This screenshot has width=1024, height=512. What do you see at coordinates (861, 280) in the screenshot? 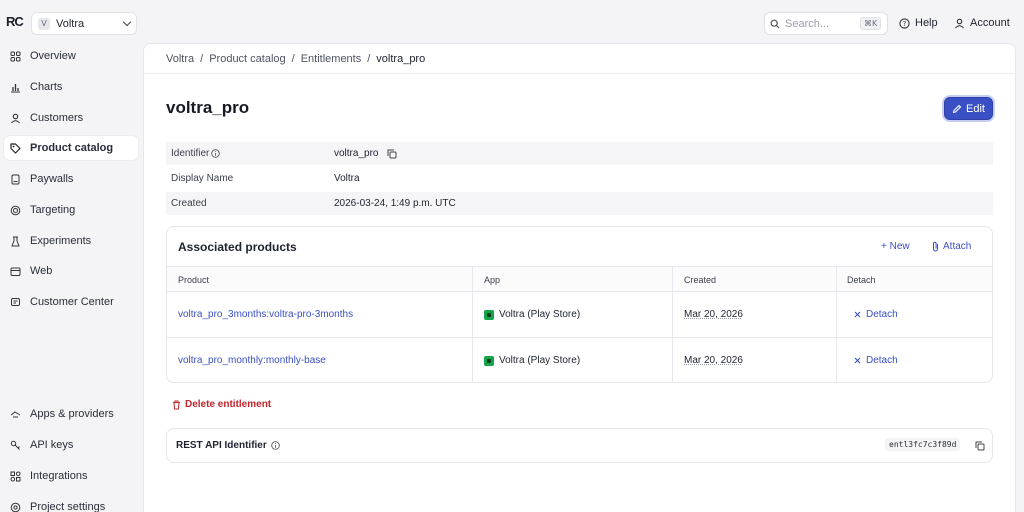
I see `column-header-detach: Detach` at bounding box center [861, 280].